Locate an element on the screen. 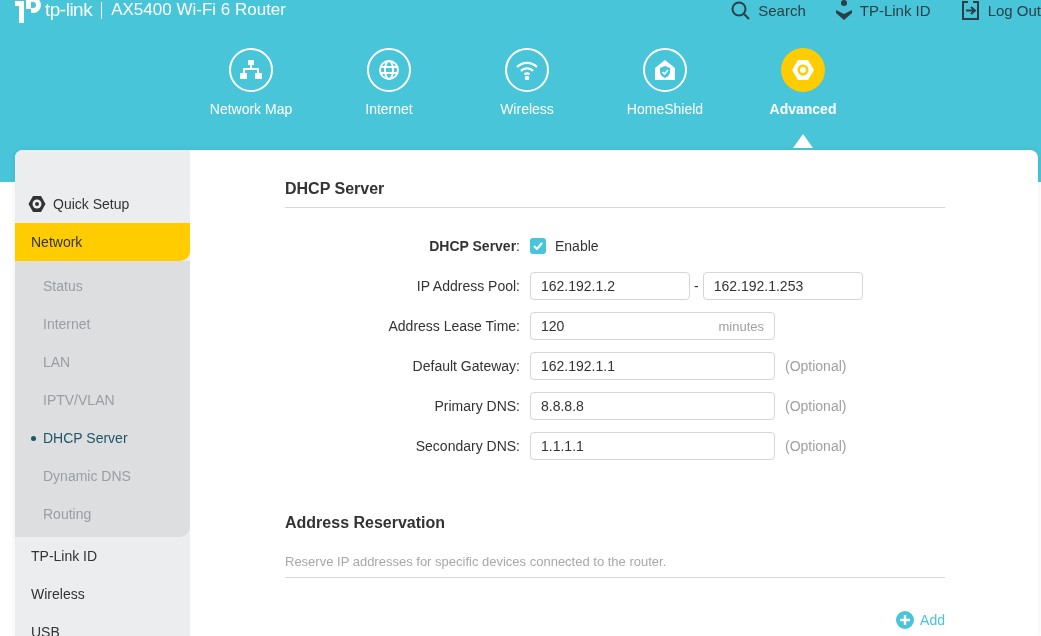  section-description: Reserve IP addresses for specific devices connected to the router. is located at coordinates (615, 566).